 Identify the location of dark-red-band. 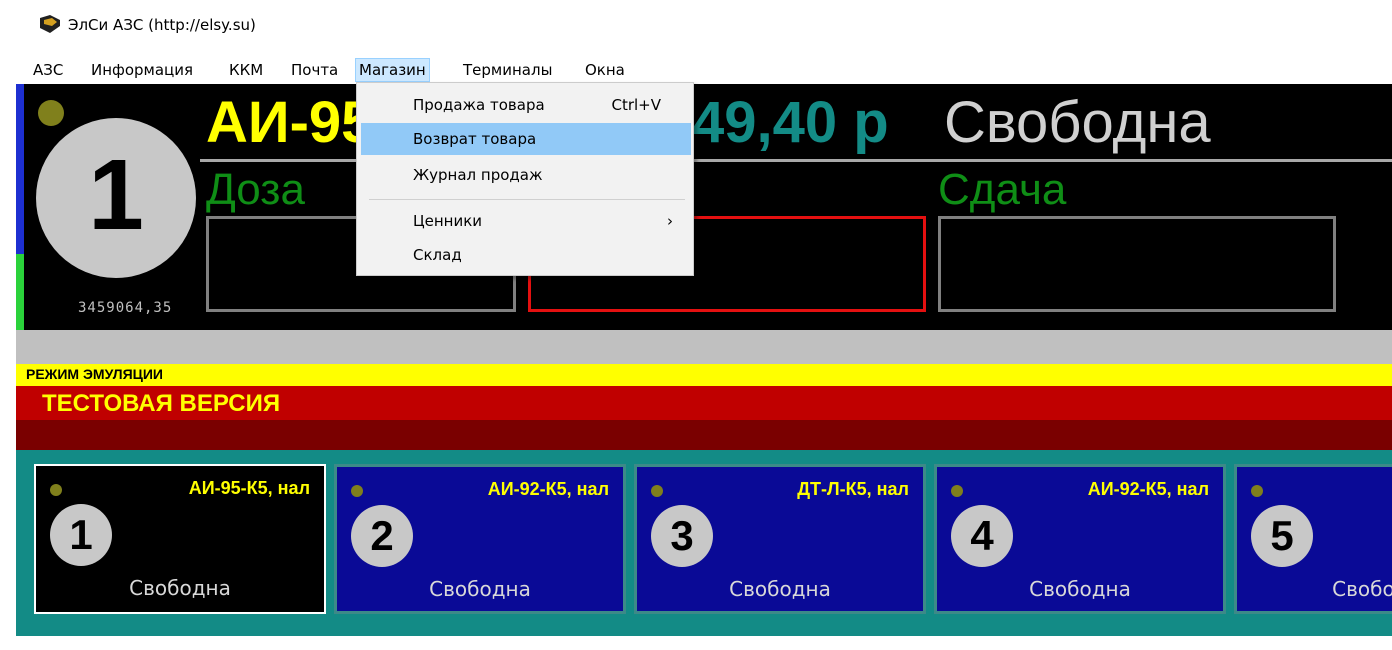
(704, 435).